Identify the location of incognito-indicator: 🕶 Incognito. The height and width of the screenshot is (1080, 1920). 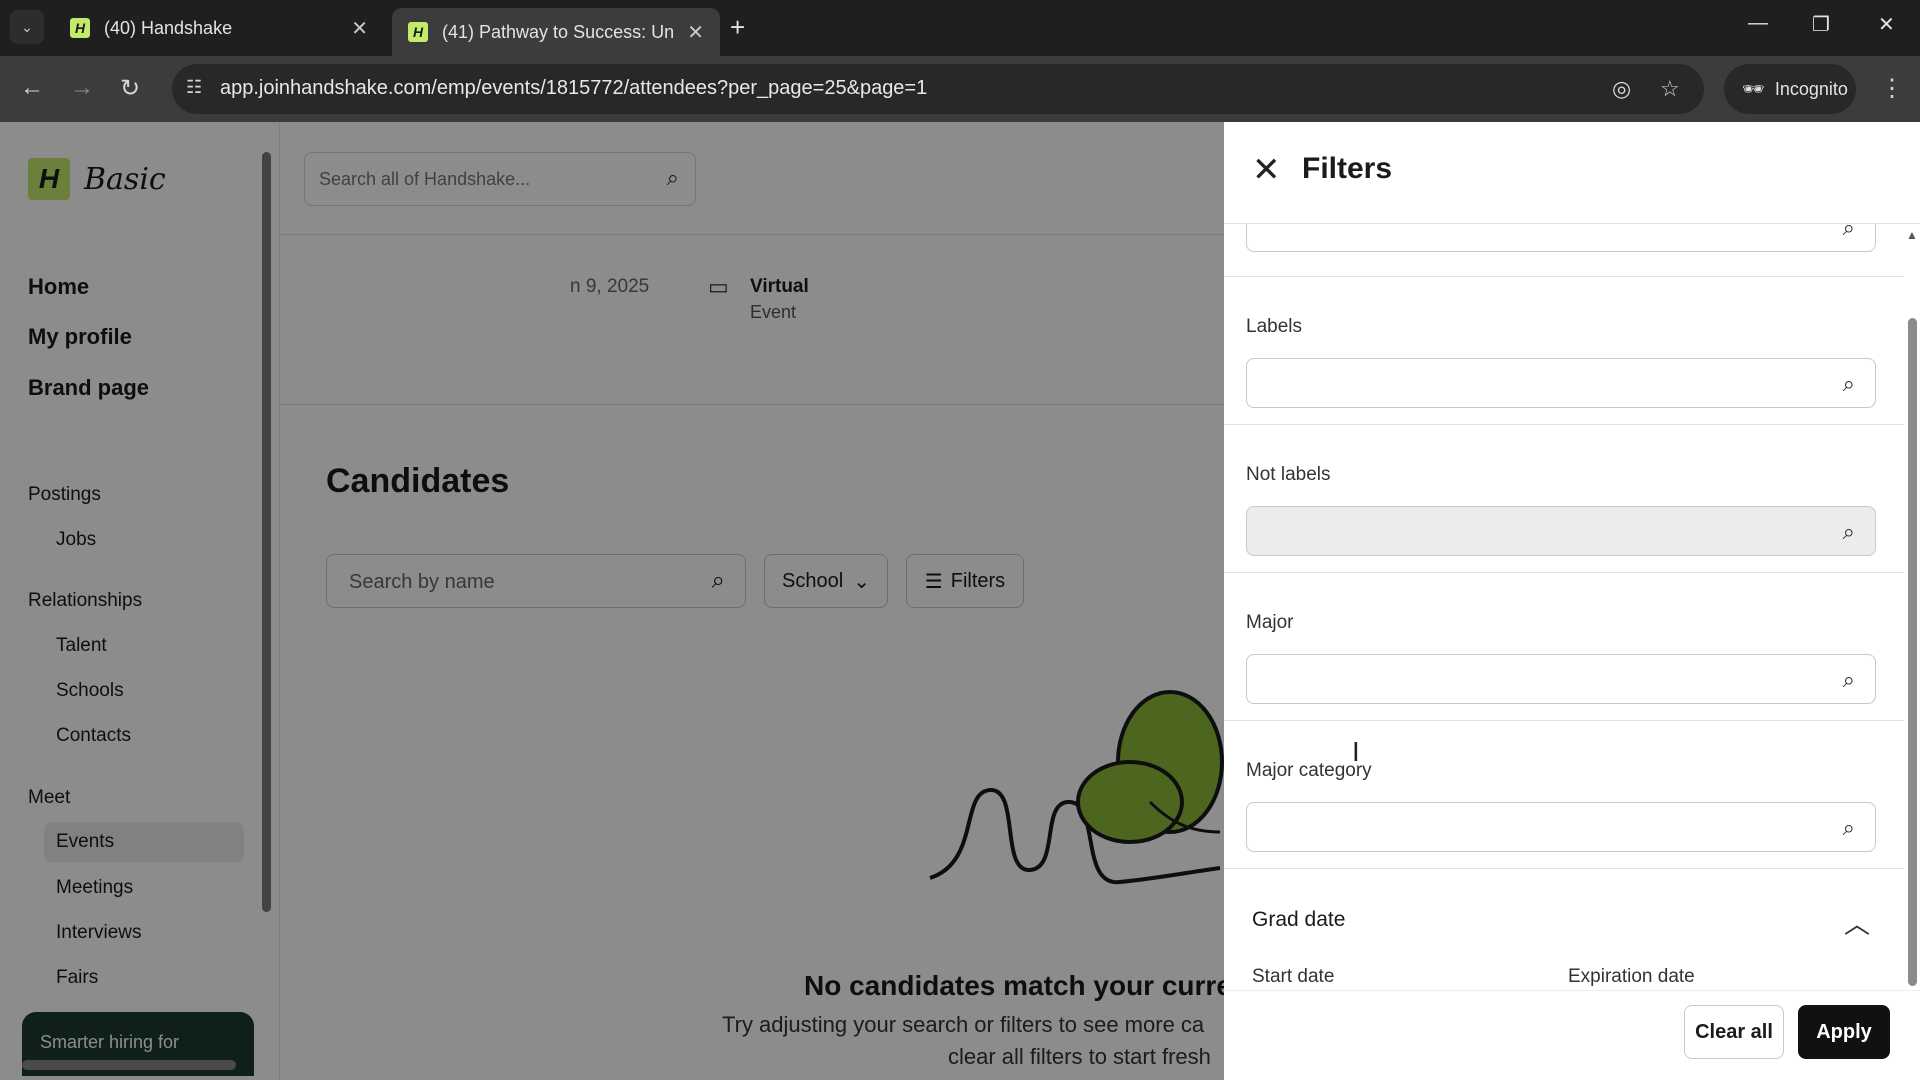
(1790, 89).